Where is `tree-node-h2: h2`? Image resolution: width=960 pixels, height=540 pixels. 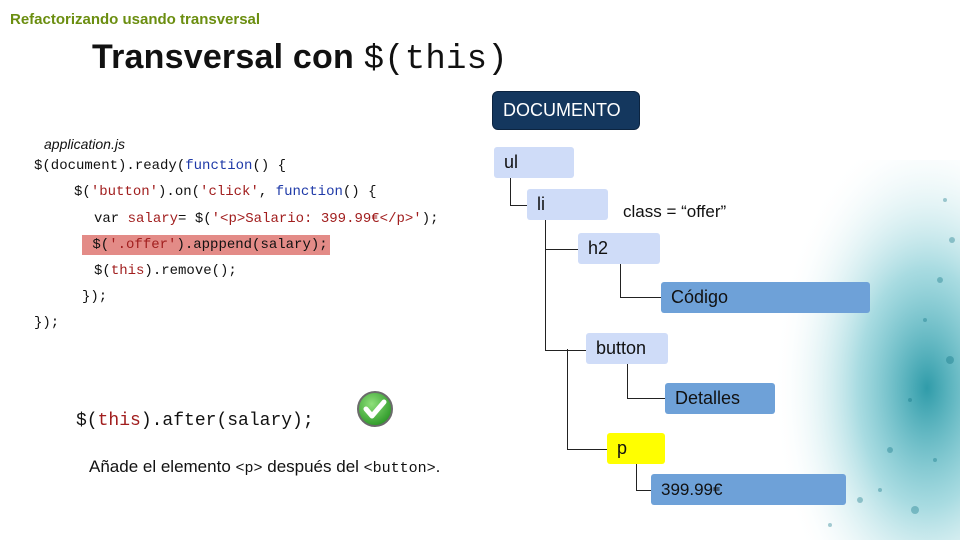
tree-node-h2: h2 is located at coordinates (619, 248).